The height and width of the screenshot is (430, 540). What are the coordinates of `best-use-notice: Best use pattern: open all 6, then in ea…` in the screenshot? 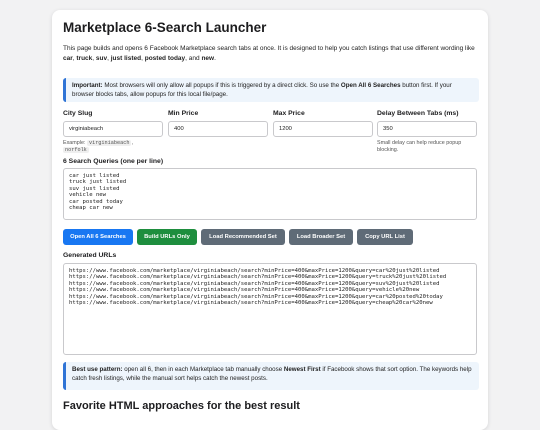 It's located at (271, 376).